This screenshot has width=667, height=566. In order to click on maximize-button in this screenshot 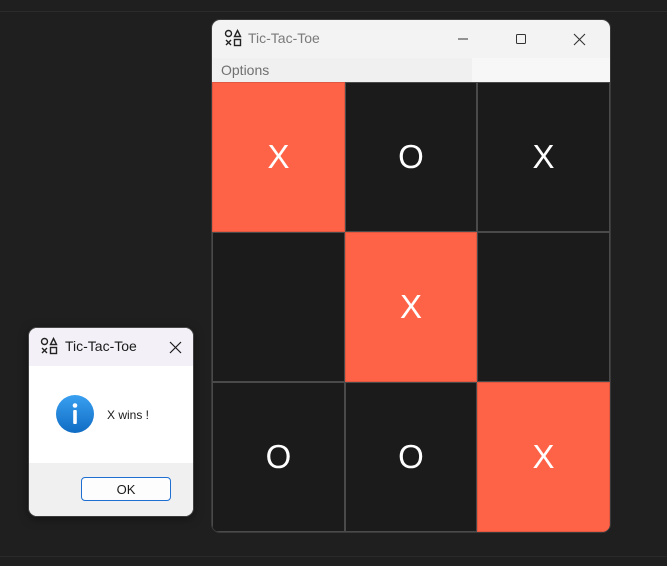, I will do `click(521, 39)`.